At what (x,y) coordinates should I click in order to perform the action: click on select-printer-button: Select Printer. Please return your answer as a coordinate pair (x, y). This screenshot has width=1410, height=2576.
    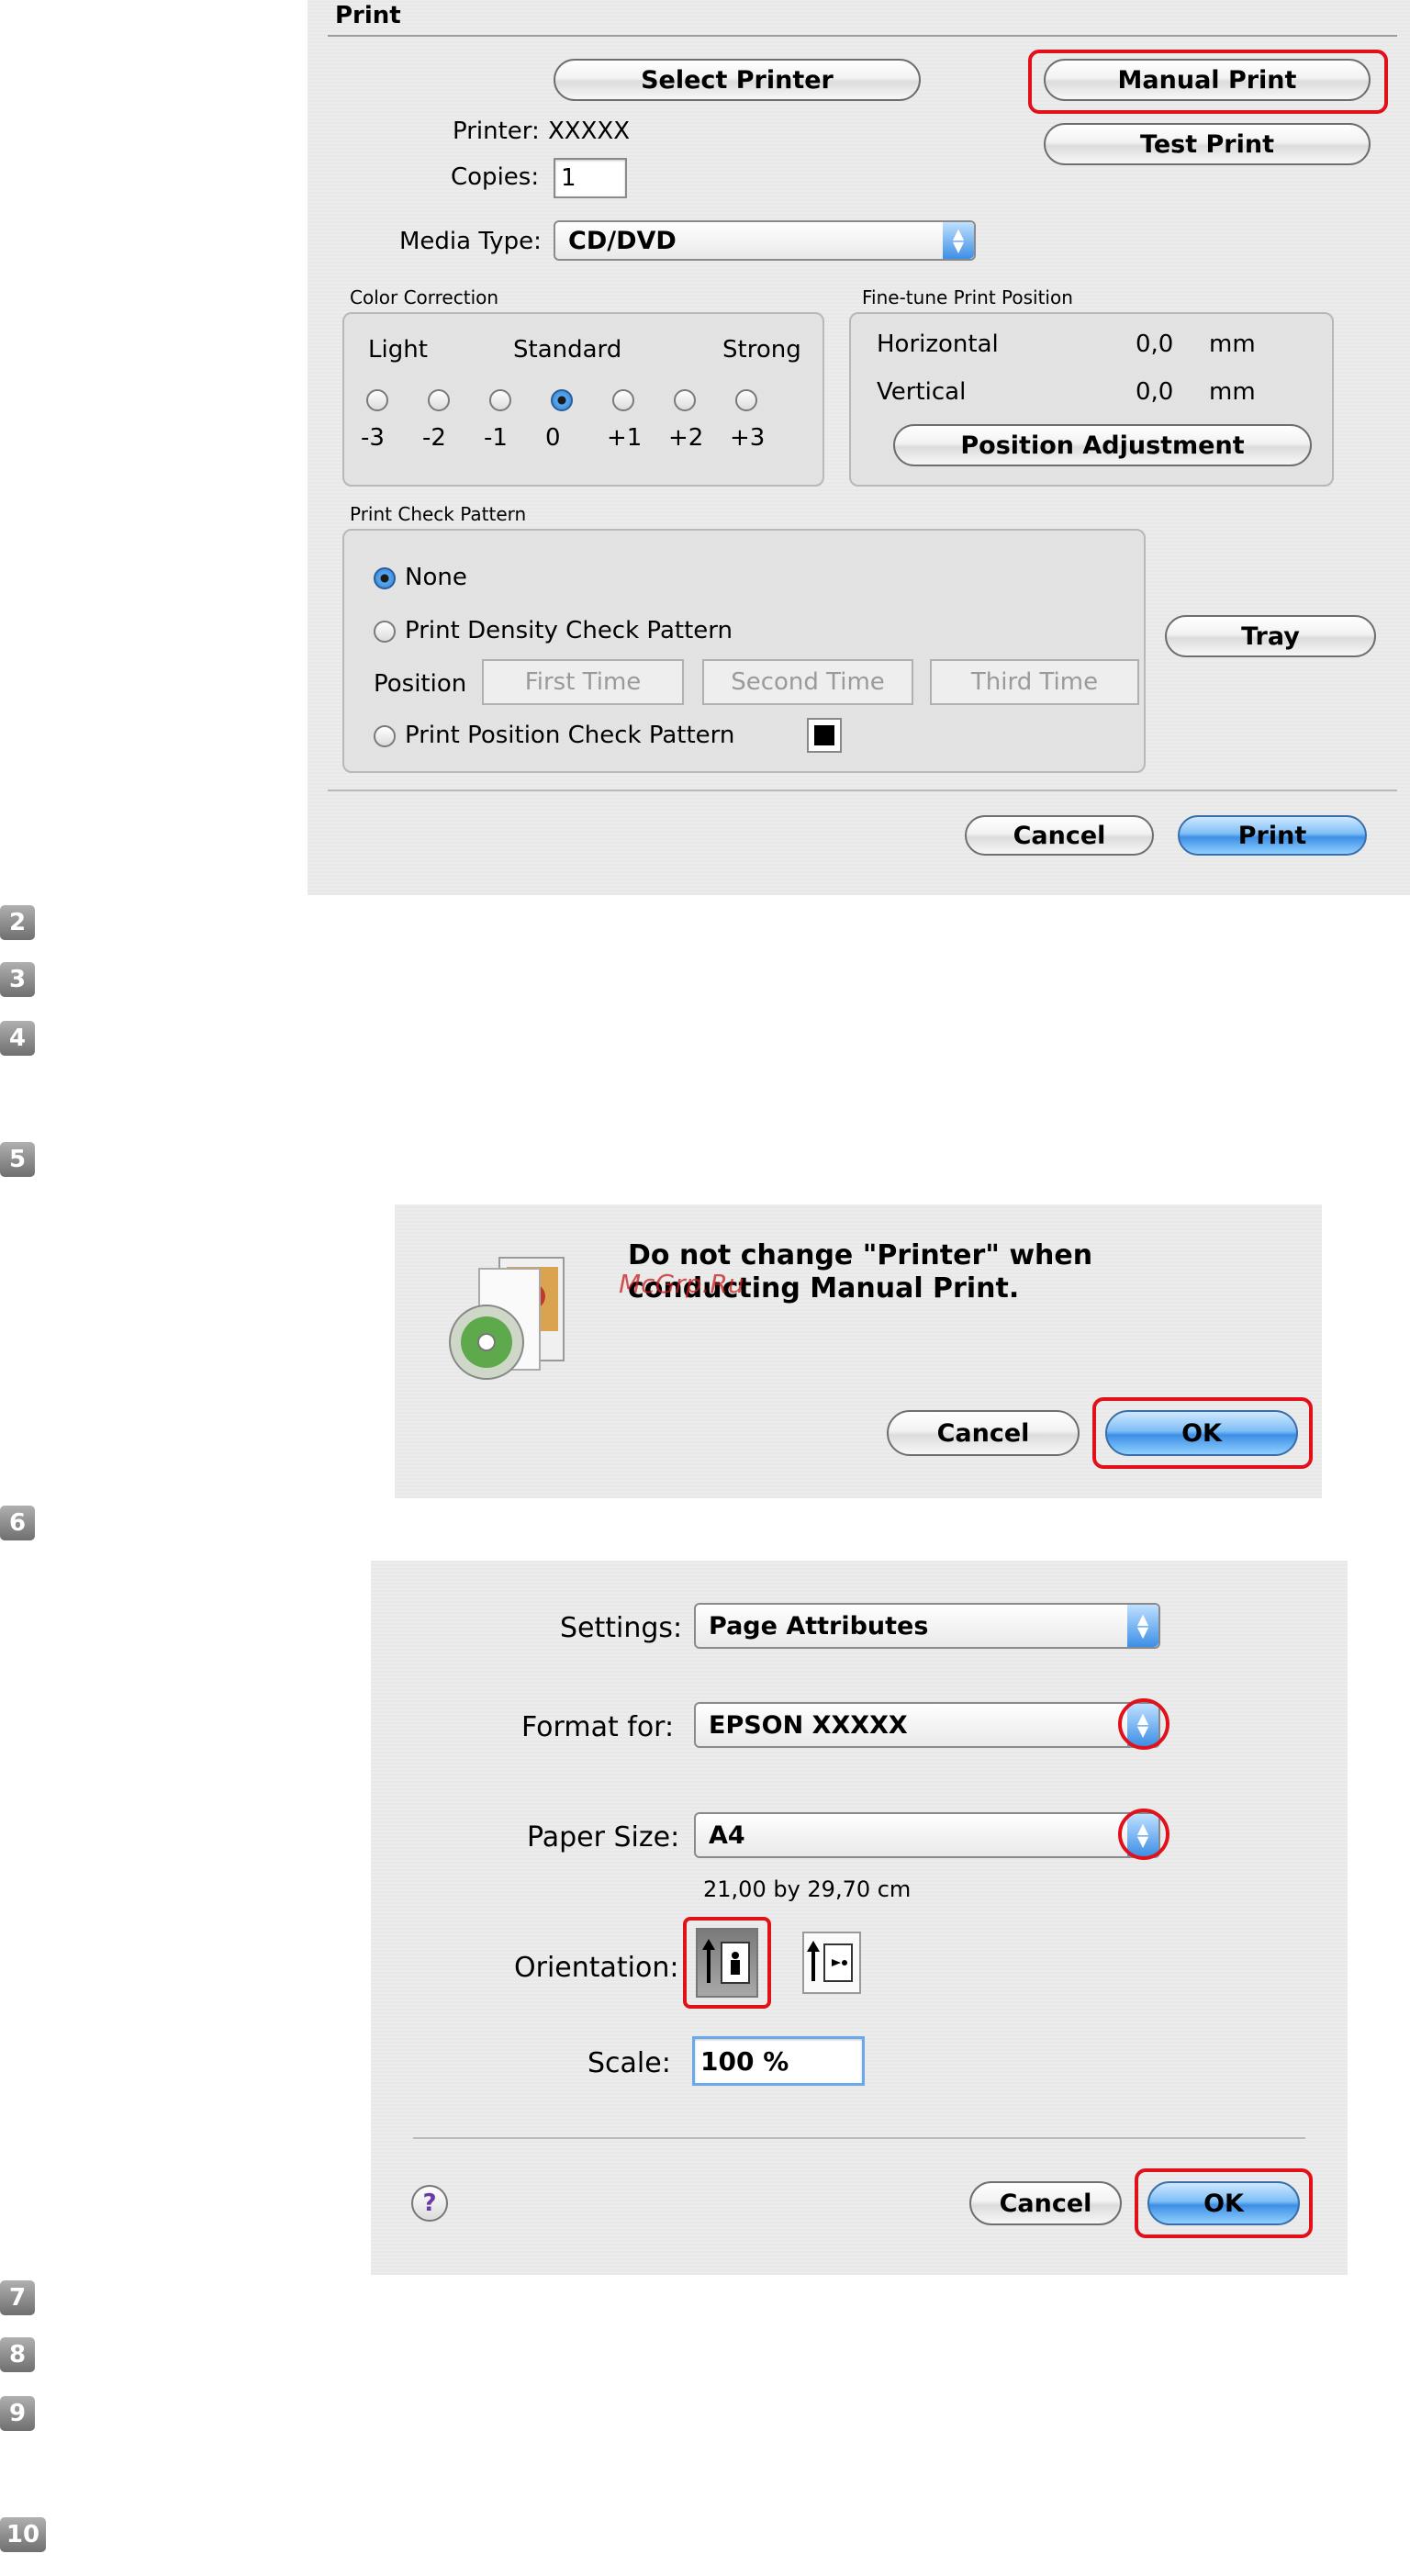
    Looking at the image, I should click on (738, 80).